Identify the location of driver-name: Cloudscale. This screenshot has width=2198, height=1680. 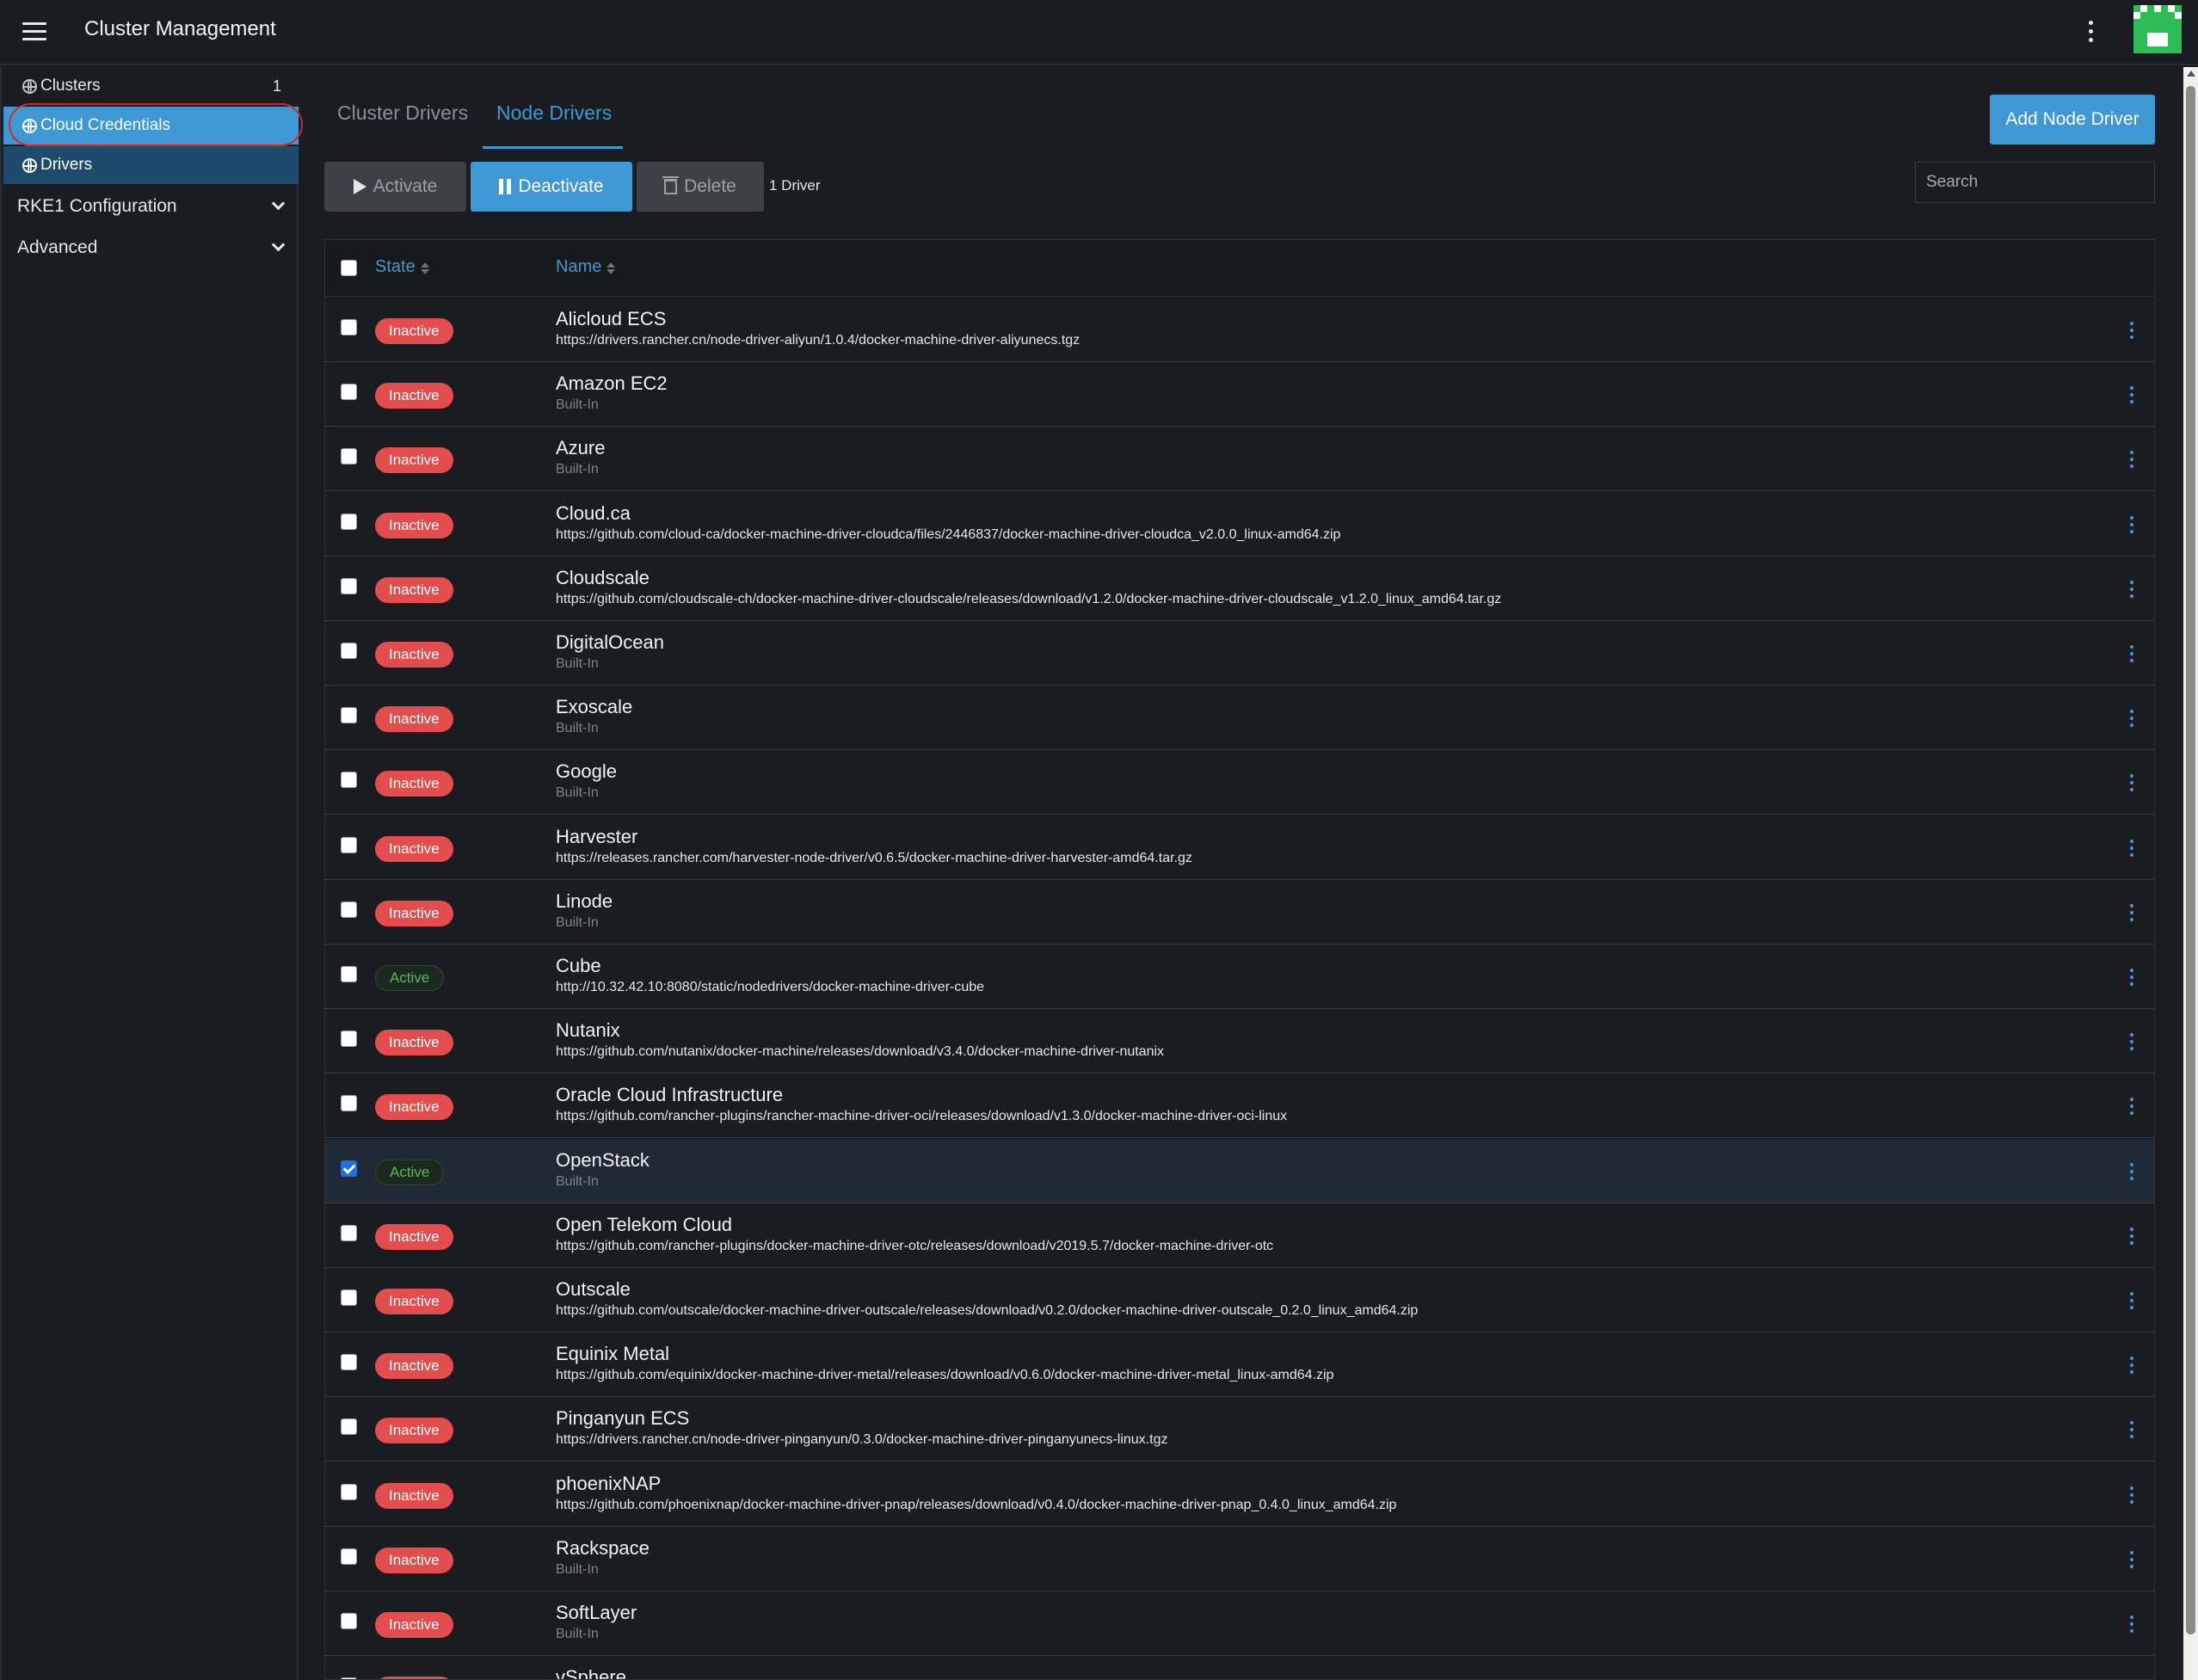
(603, 578).